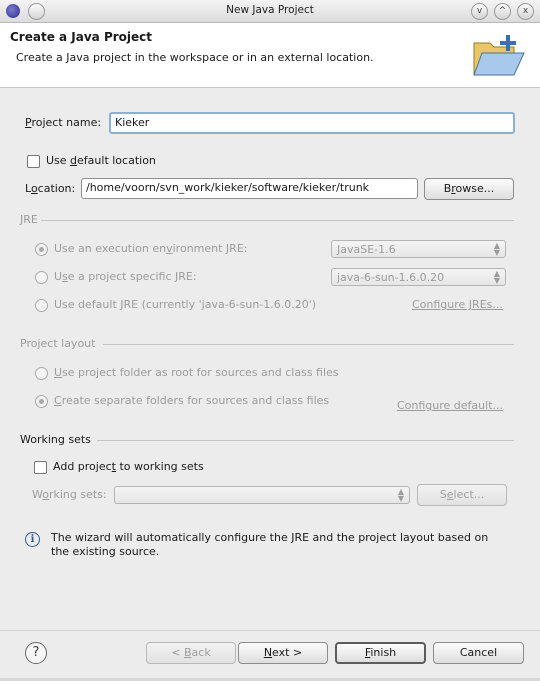 This screenshot has height=681, width=540. What do you see at coordinates (305, 440) in the screenshot?
I see `working-sets-separator` at bounding box center [305, 440].